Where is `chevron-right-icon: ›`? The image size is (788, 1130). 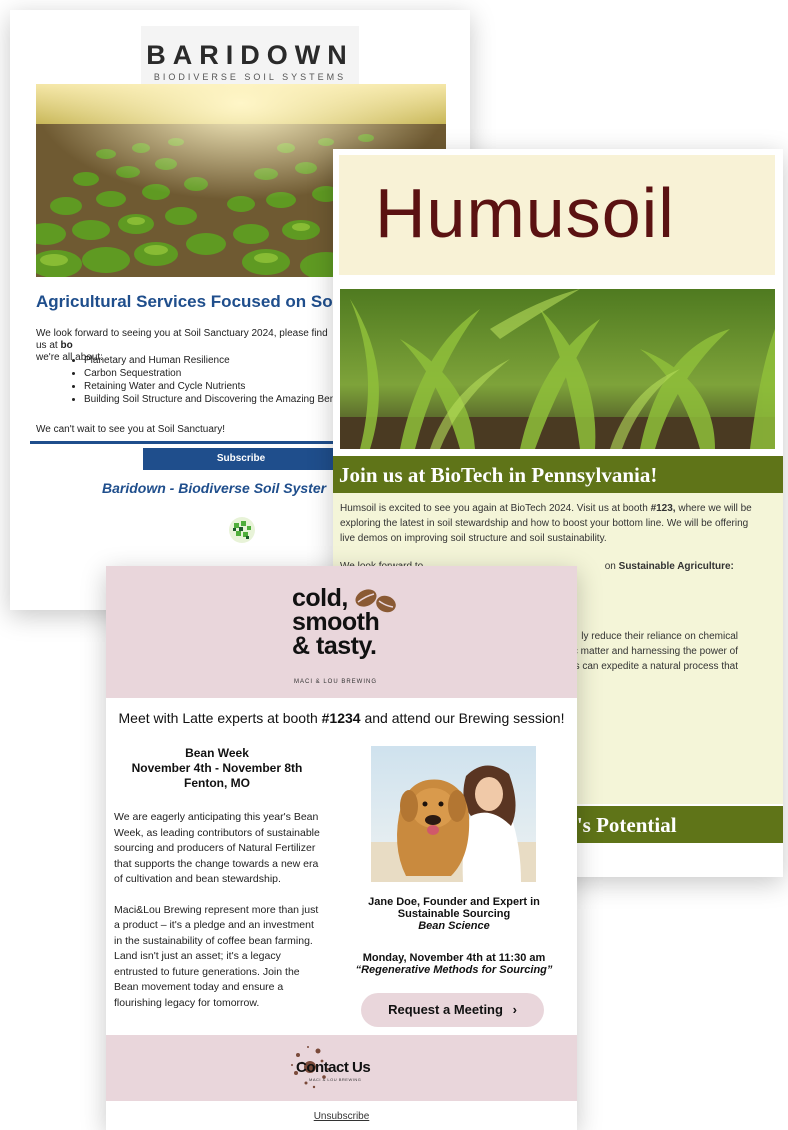 chevron-right-icon: › is located at coordinates (514, 1009).